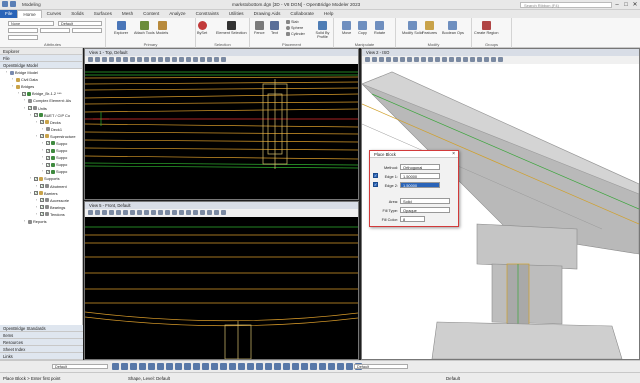 The image size is (640, 383). Describe the element at coordinates (207, 14) in the screenshot. I see `tab-constraints: Constraints` at that location.